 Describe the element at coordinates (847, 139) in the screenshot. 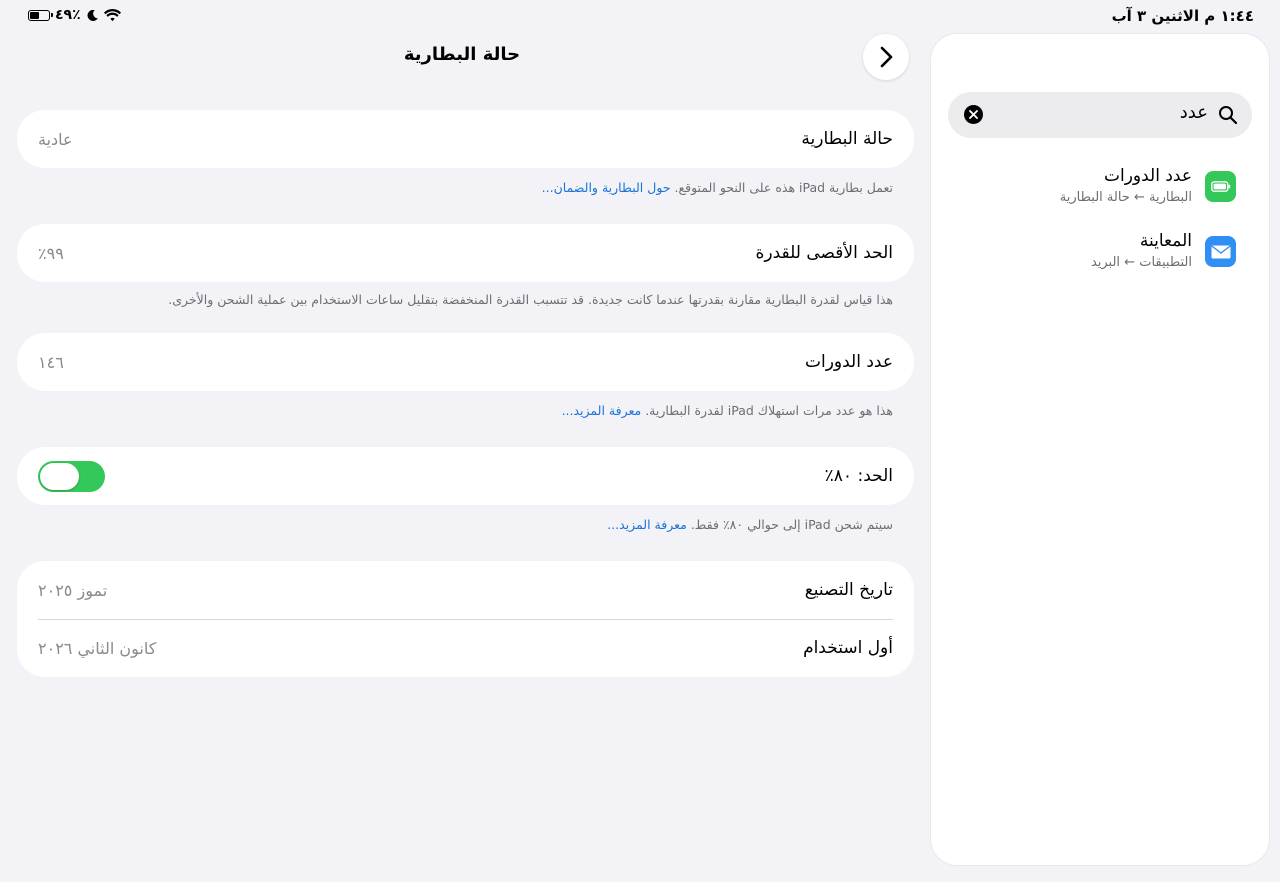

I see `battery-health-label: حالة البطارية` at that location.